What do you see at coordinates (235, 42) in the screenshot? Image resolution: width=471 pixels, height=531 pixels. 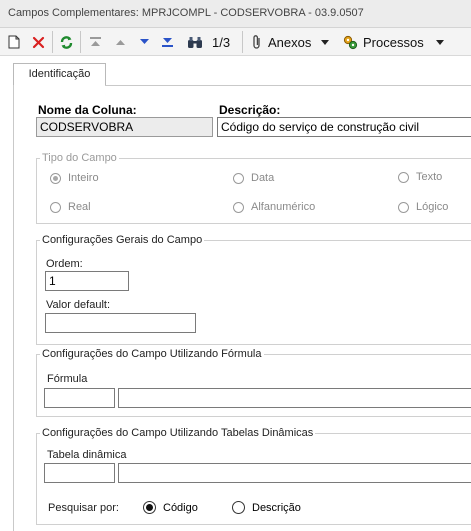 I see `toolbar: 1/3 Anexos Processos` at bounding box center [235, 42].